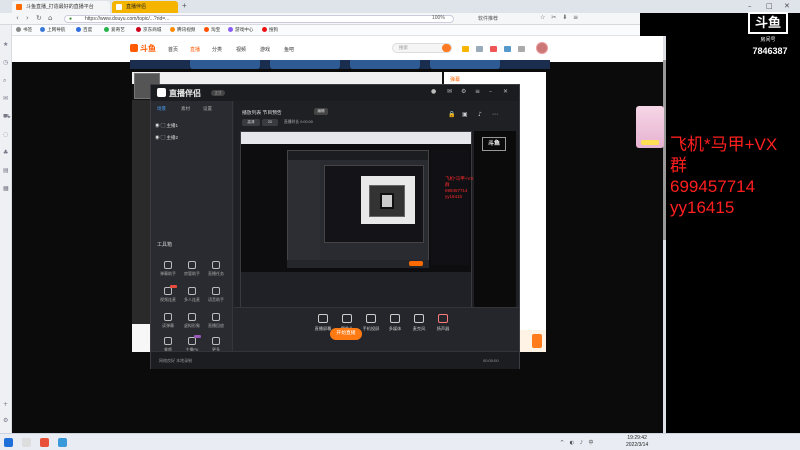 The height and width of the screenshot is (450, 800). What do you see at coordinates (321, 111) in the screenshot?
I see `edit-button: 编辑` at bounding box center [321, 111].